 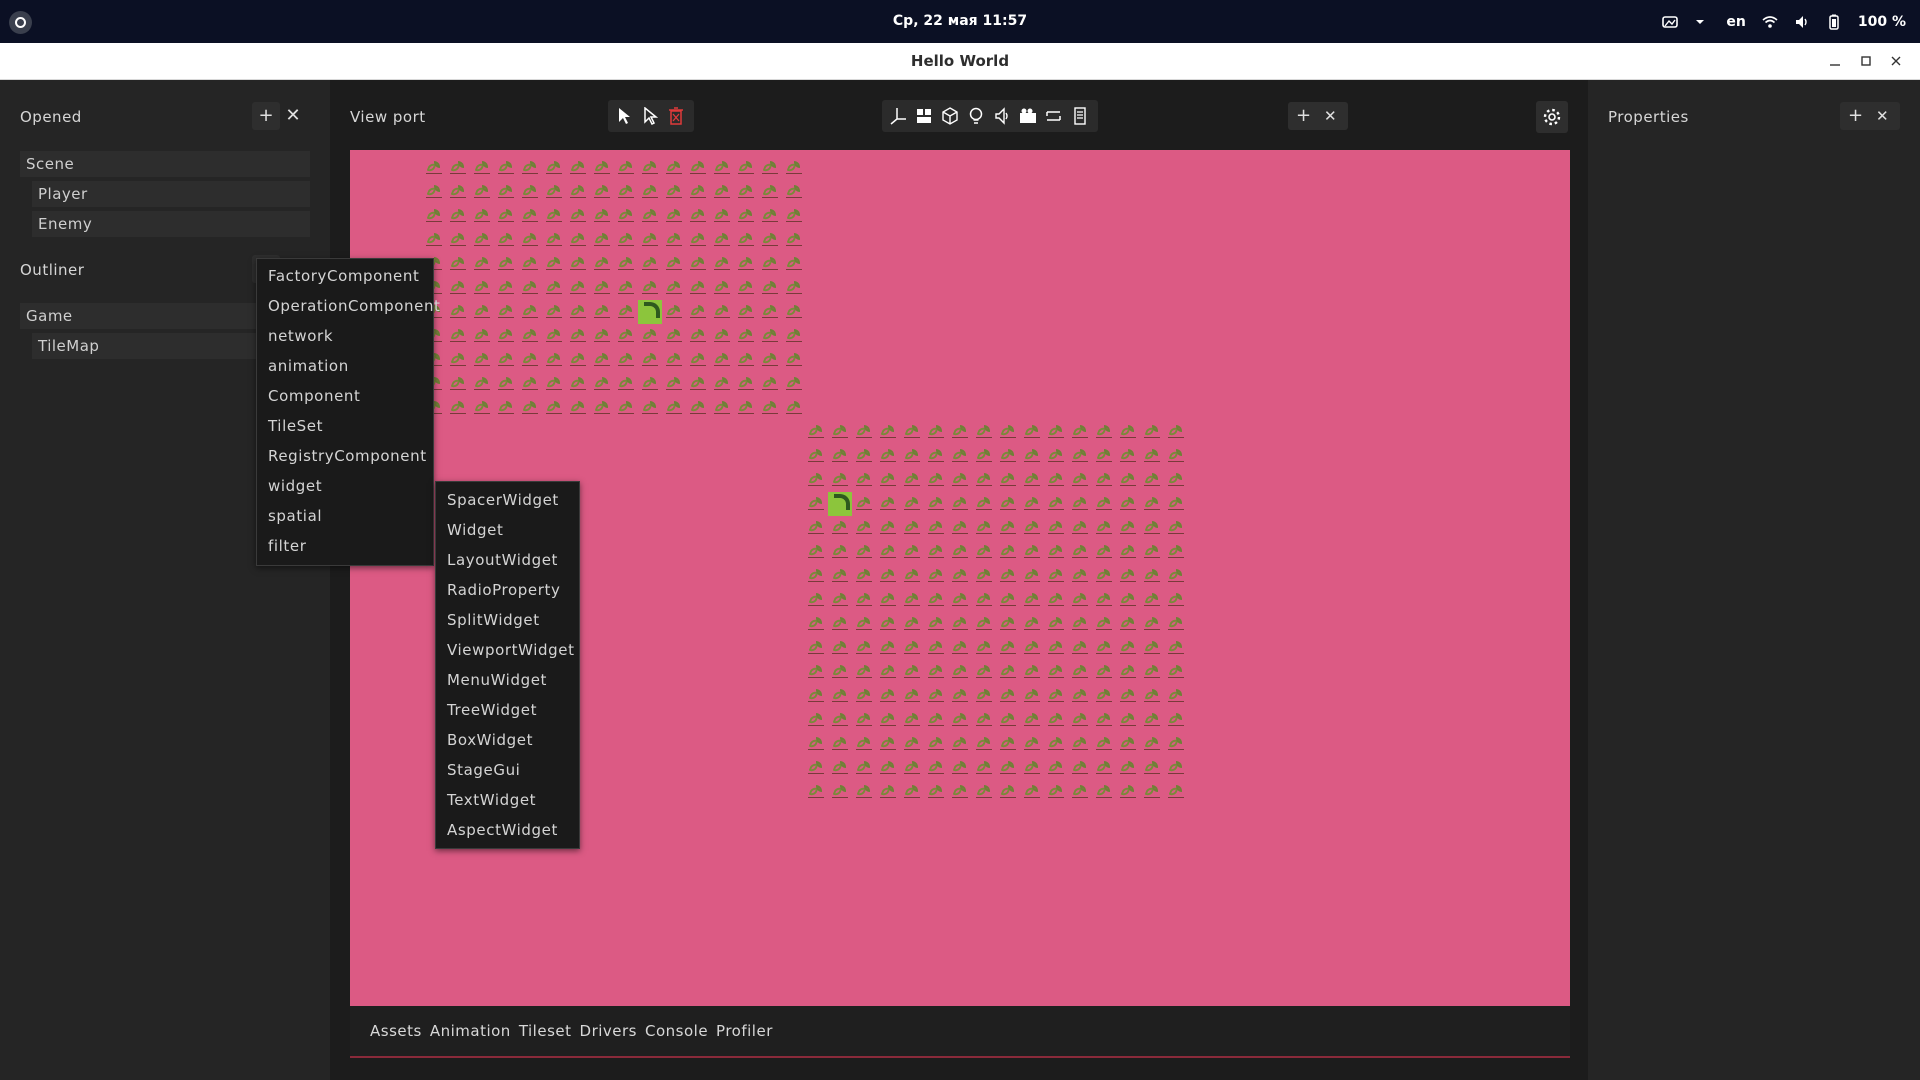 I want to click on menu-item-registrycomponent: RegistryComponent, so click(x=345, y=456).